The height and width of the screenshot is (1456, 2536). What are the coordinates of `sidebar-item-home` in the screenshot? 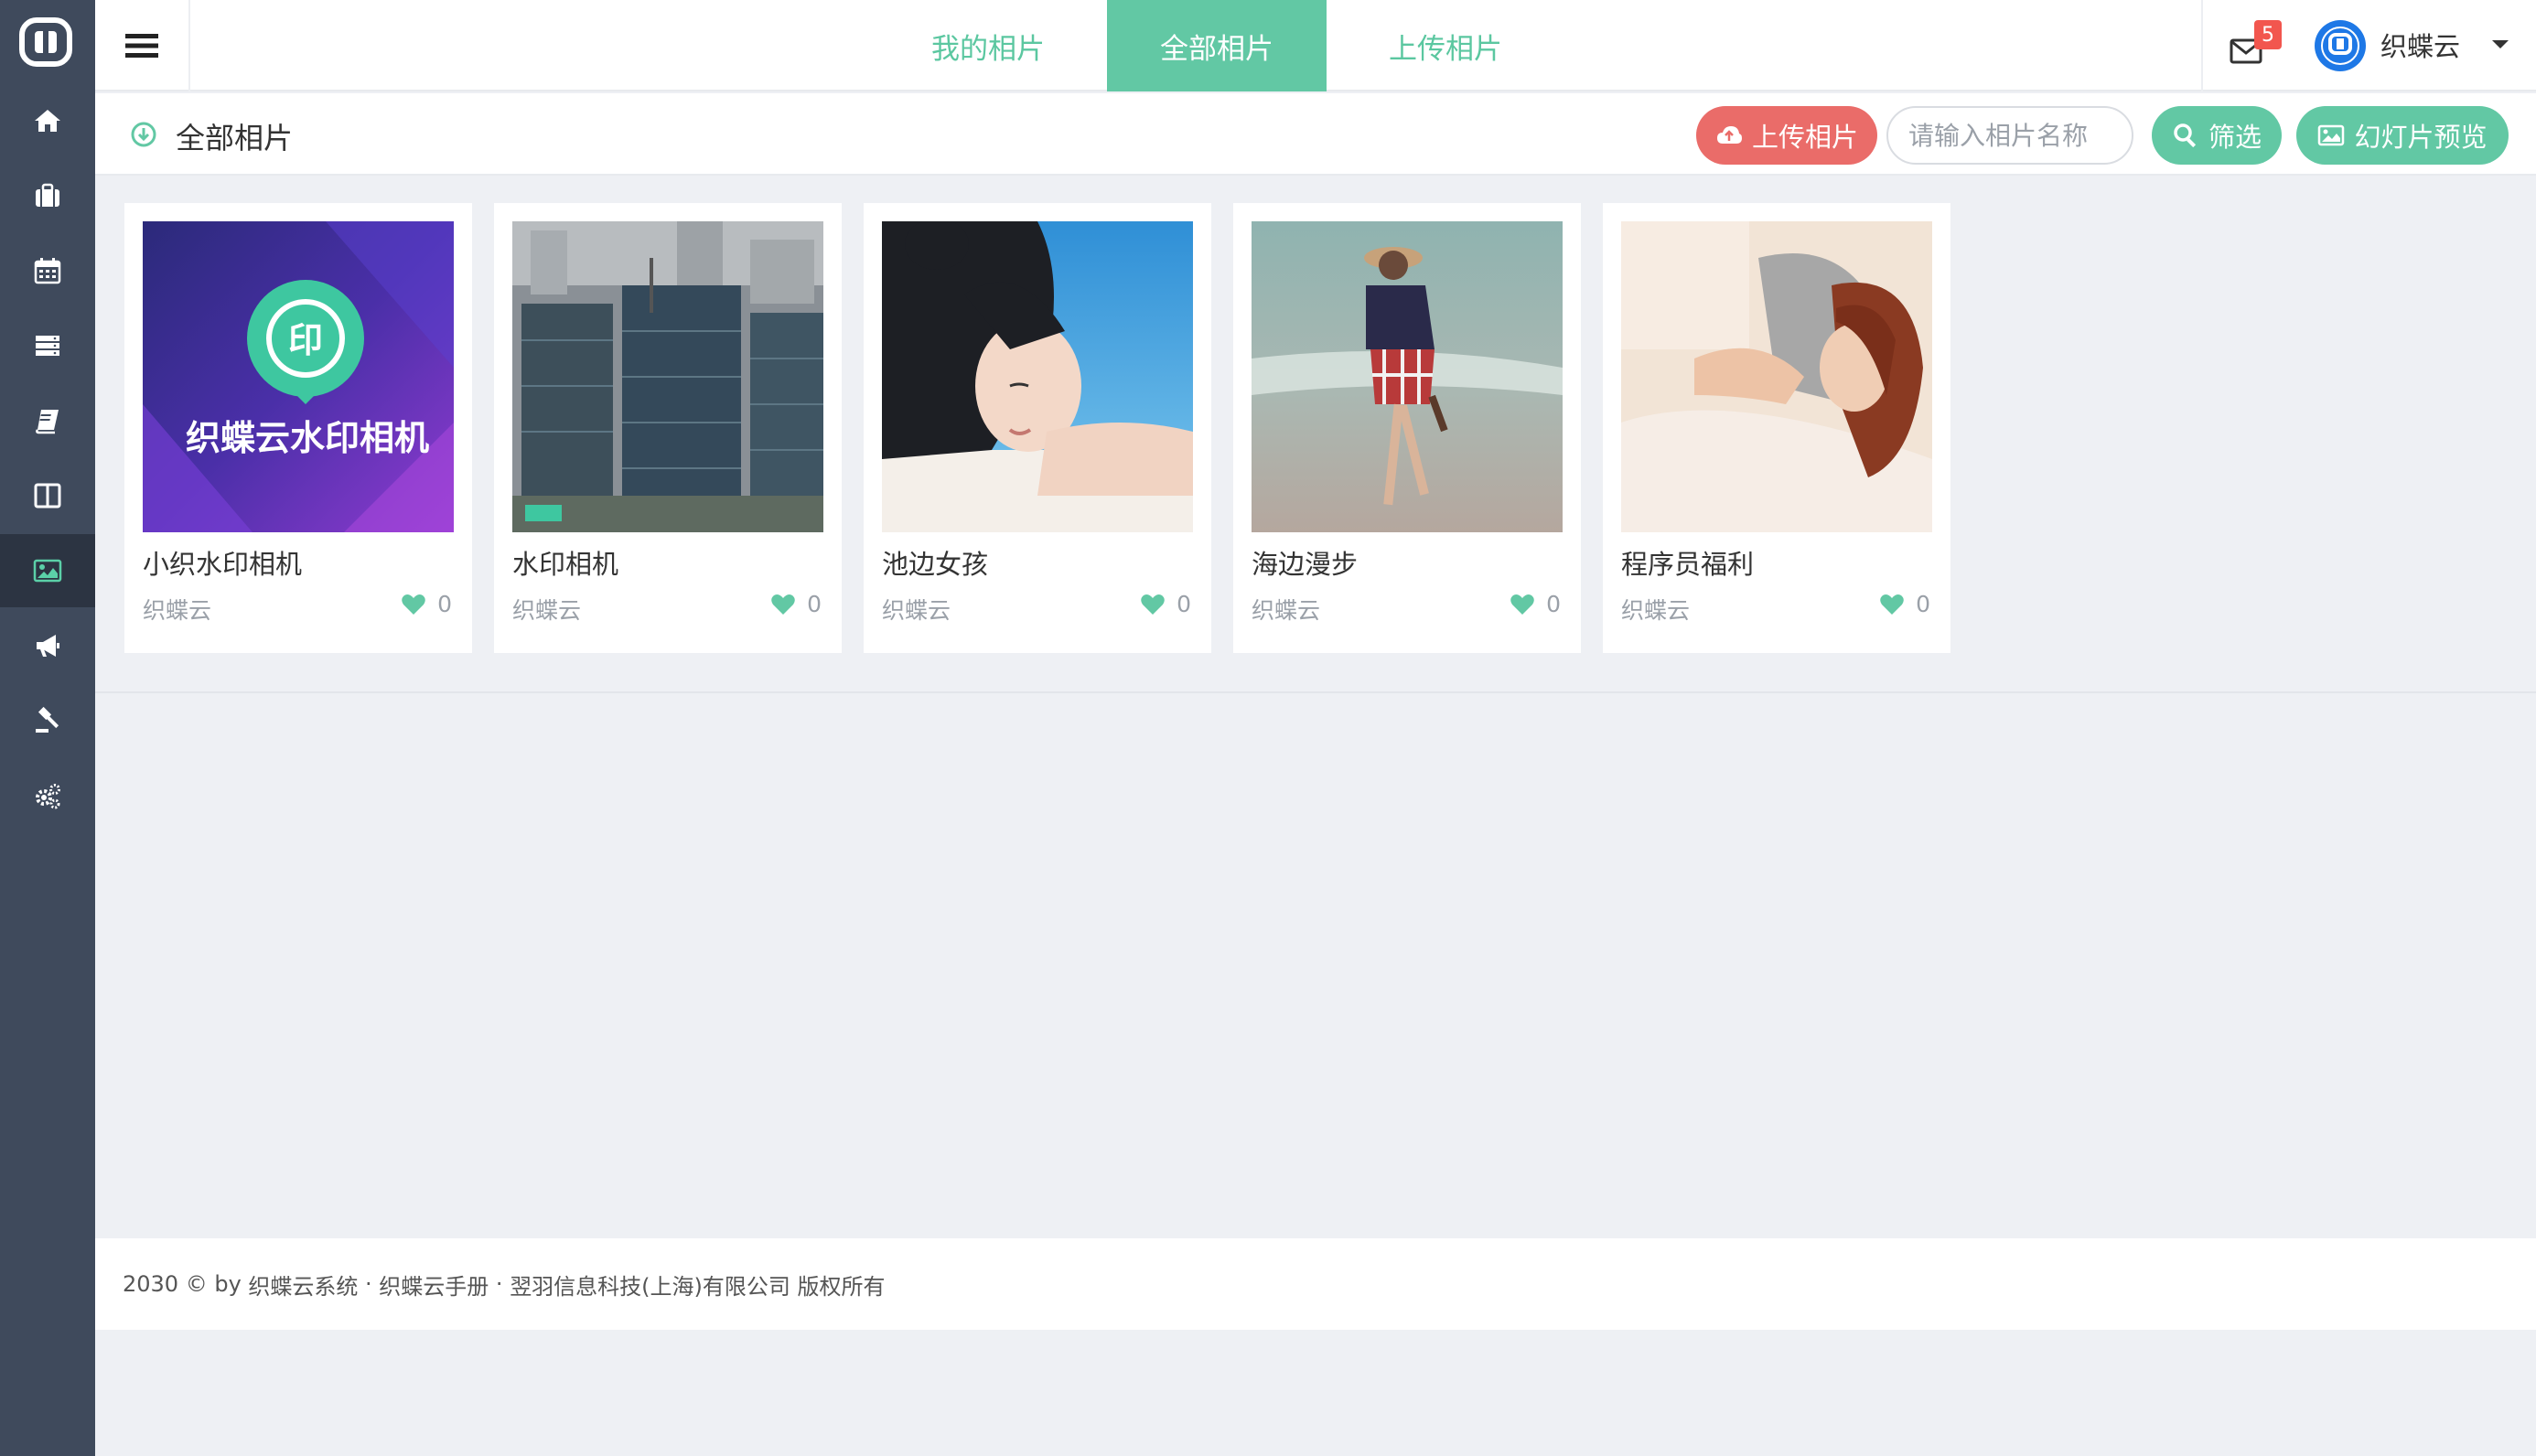 It's located at (47, 120).